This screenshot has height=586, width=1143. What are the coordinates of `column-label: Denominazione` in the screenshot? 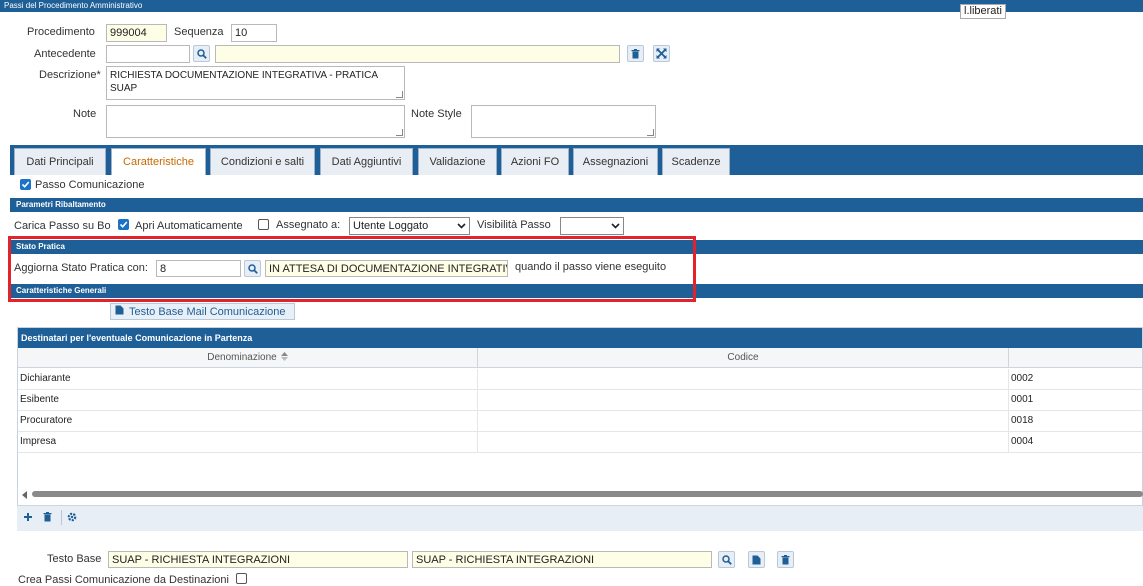 It's located at (242, 357).